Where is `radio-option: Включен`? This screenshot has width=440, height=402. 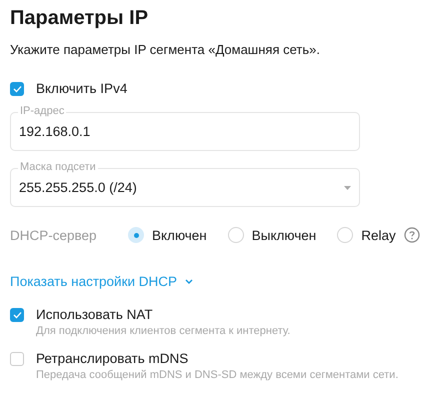
radio-option: Включен is located at coordinates (167, 235).